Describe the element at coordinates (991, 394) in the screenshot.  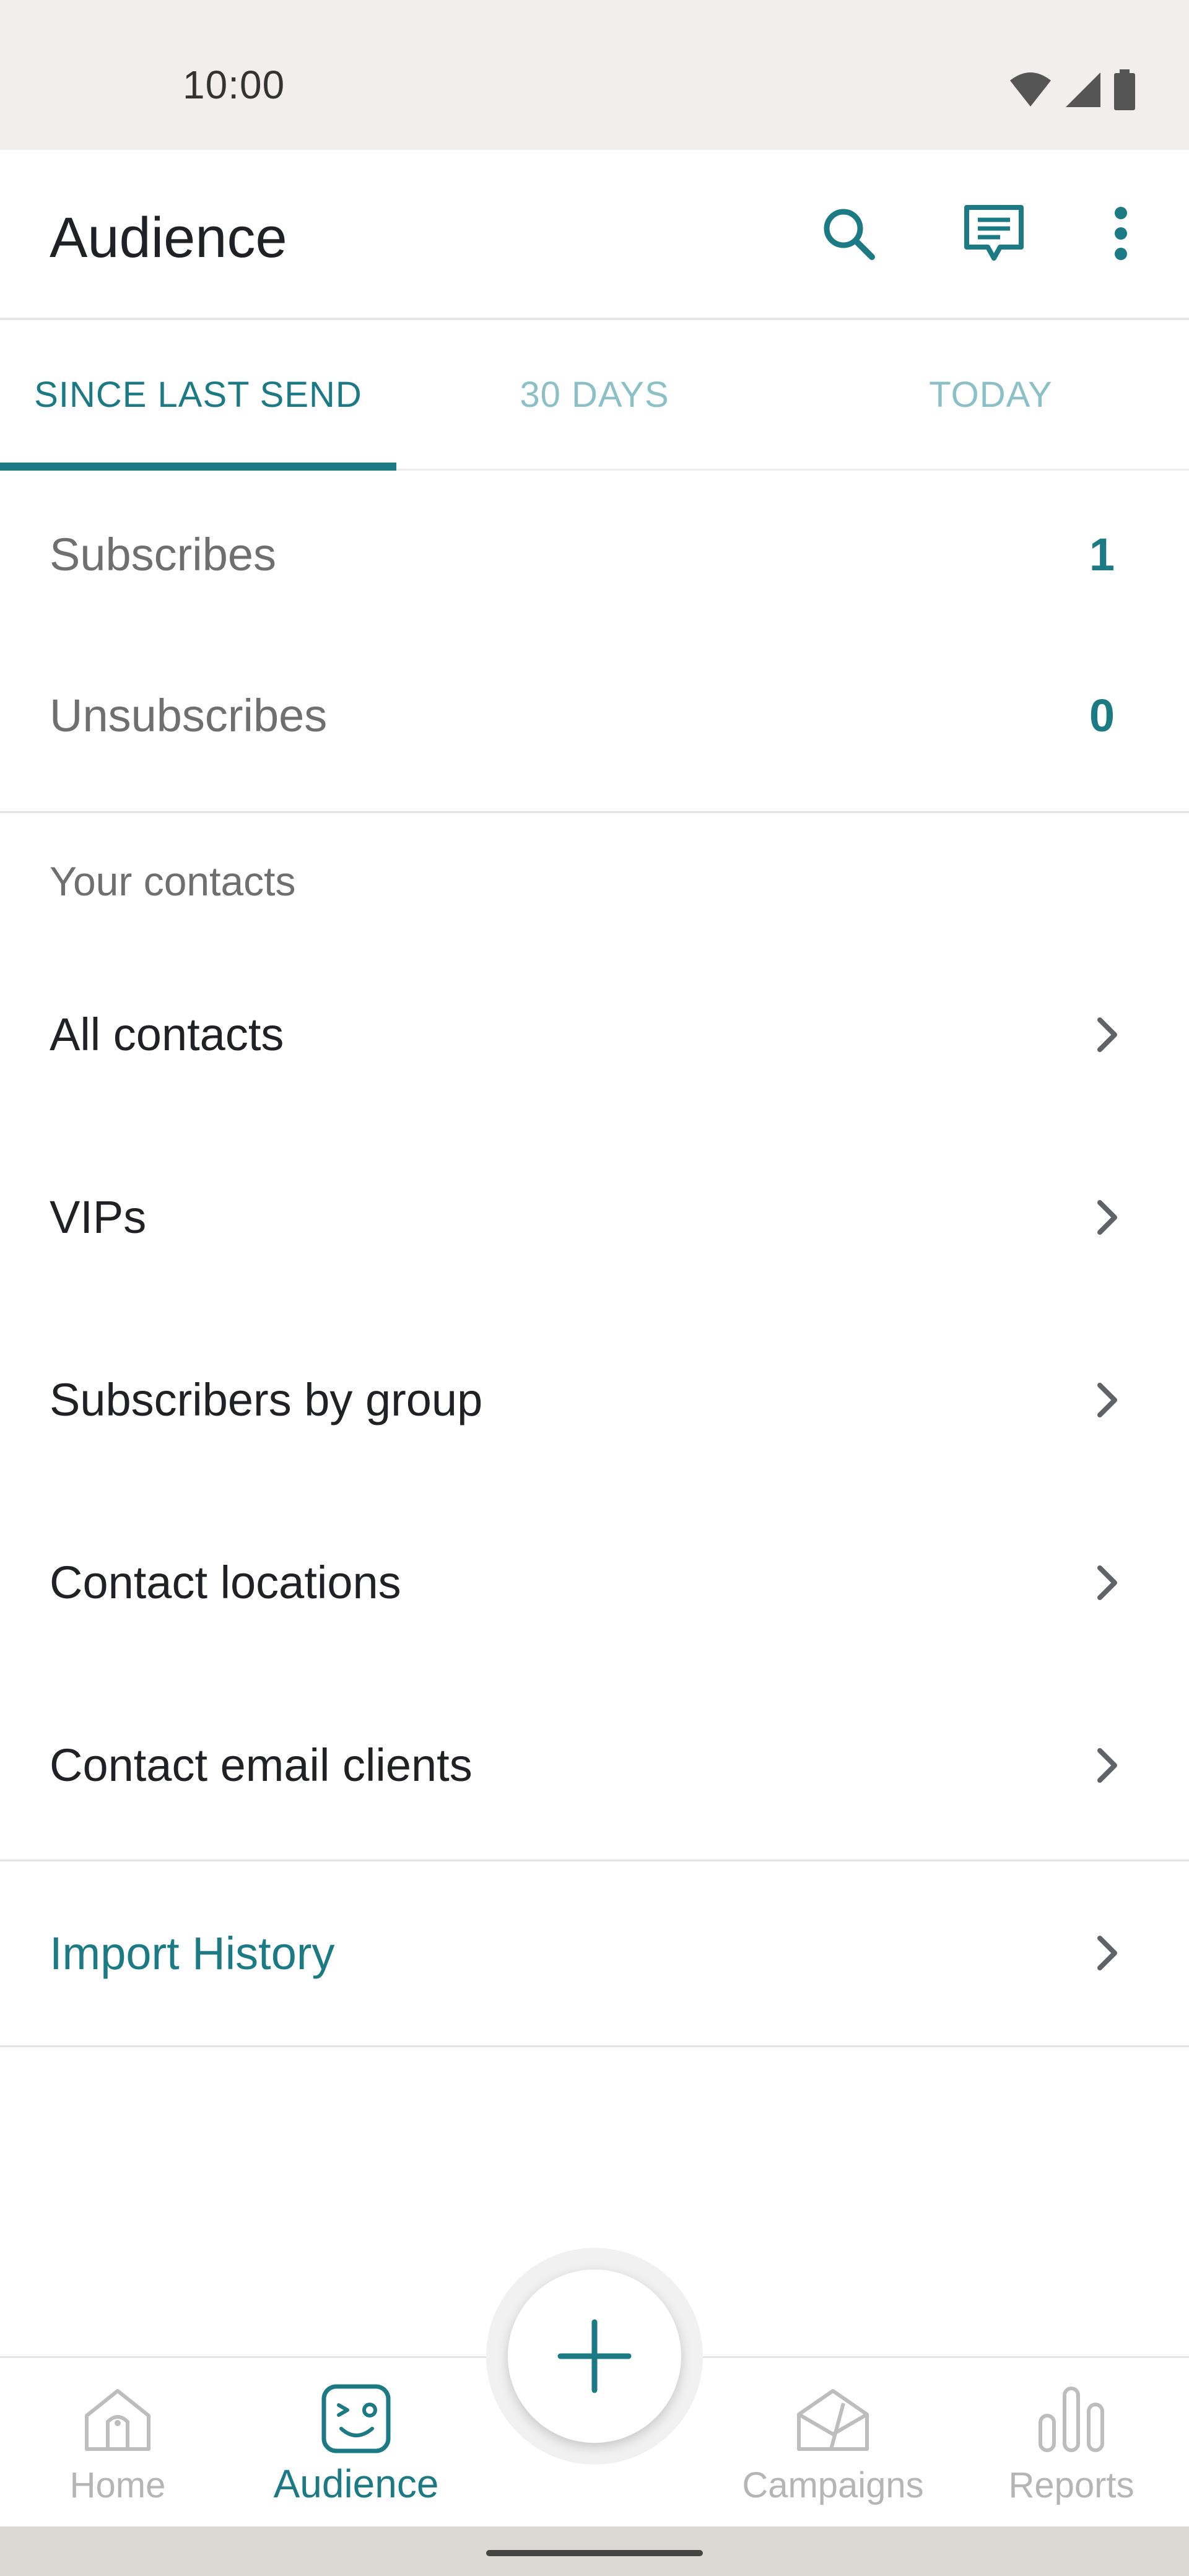
I see `tab-today: TODAY` at that location.